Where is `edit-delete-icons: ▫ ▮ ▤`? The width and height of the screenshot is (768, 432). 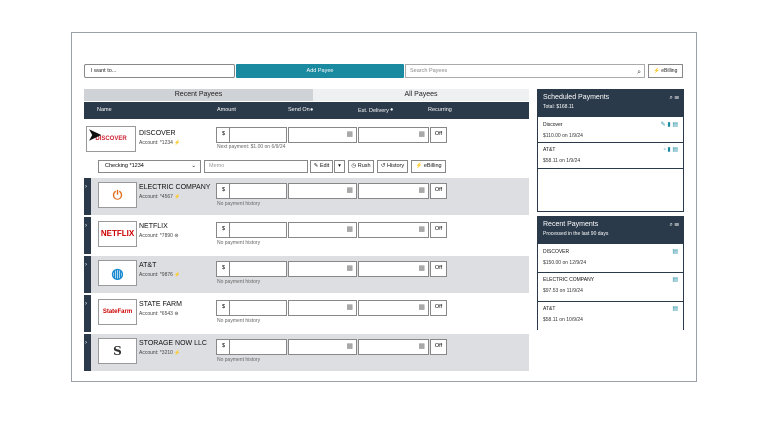
edit-delete-icons: ▫ ▮ ▤ is located at coordinates (671, 149).